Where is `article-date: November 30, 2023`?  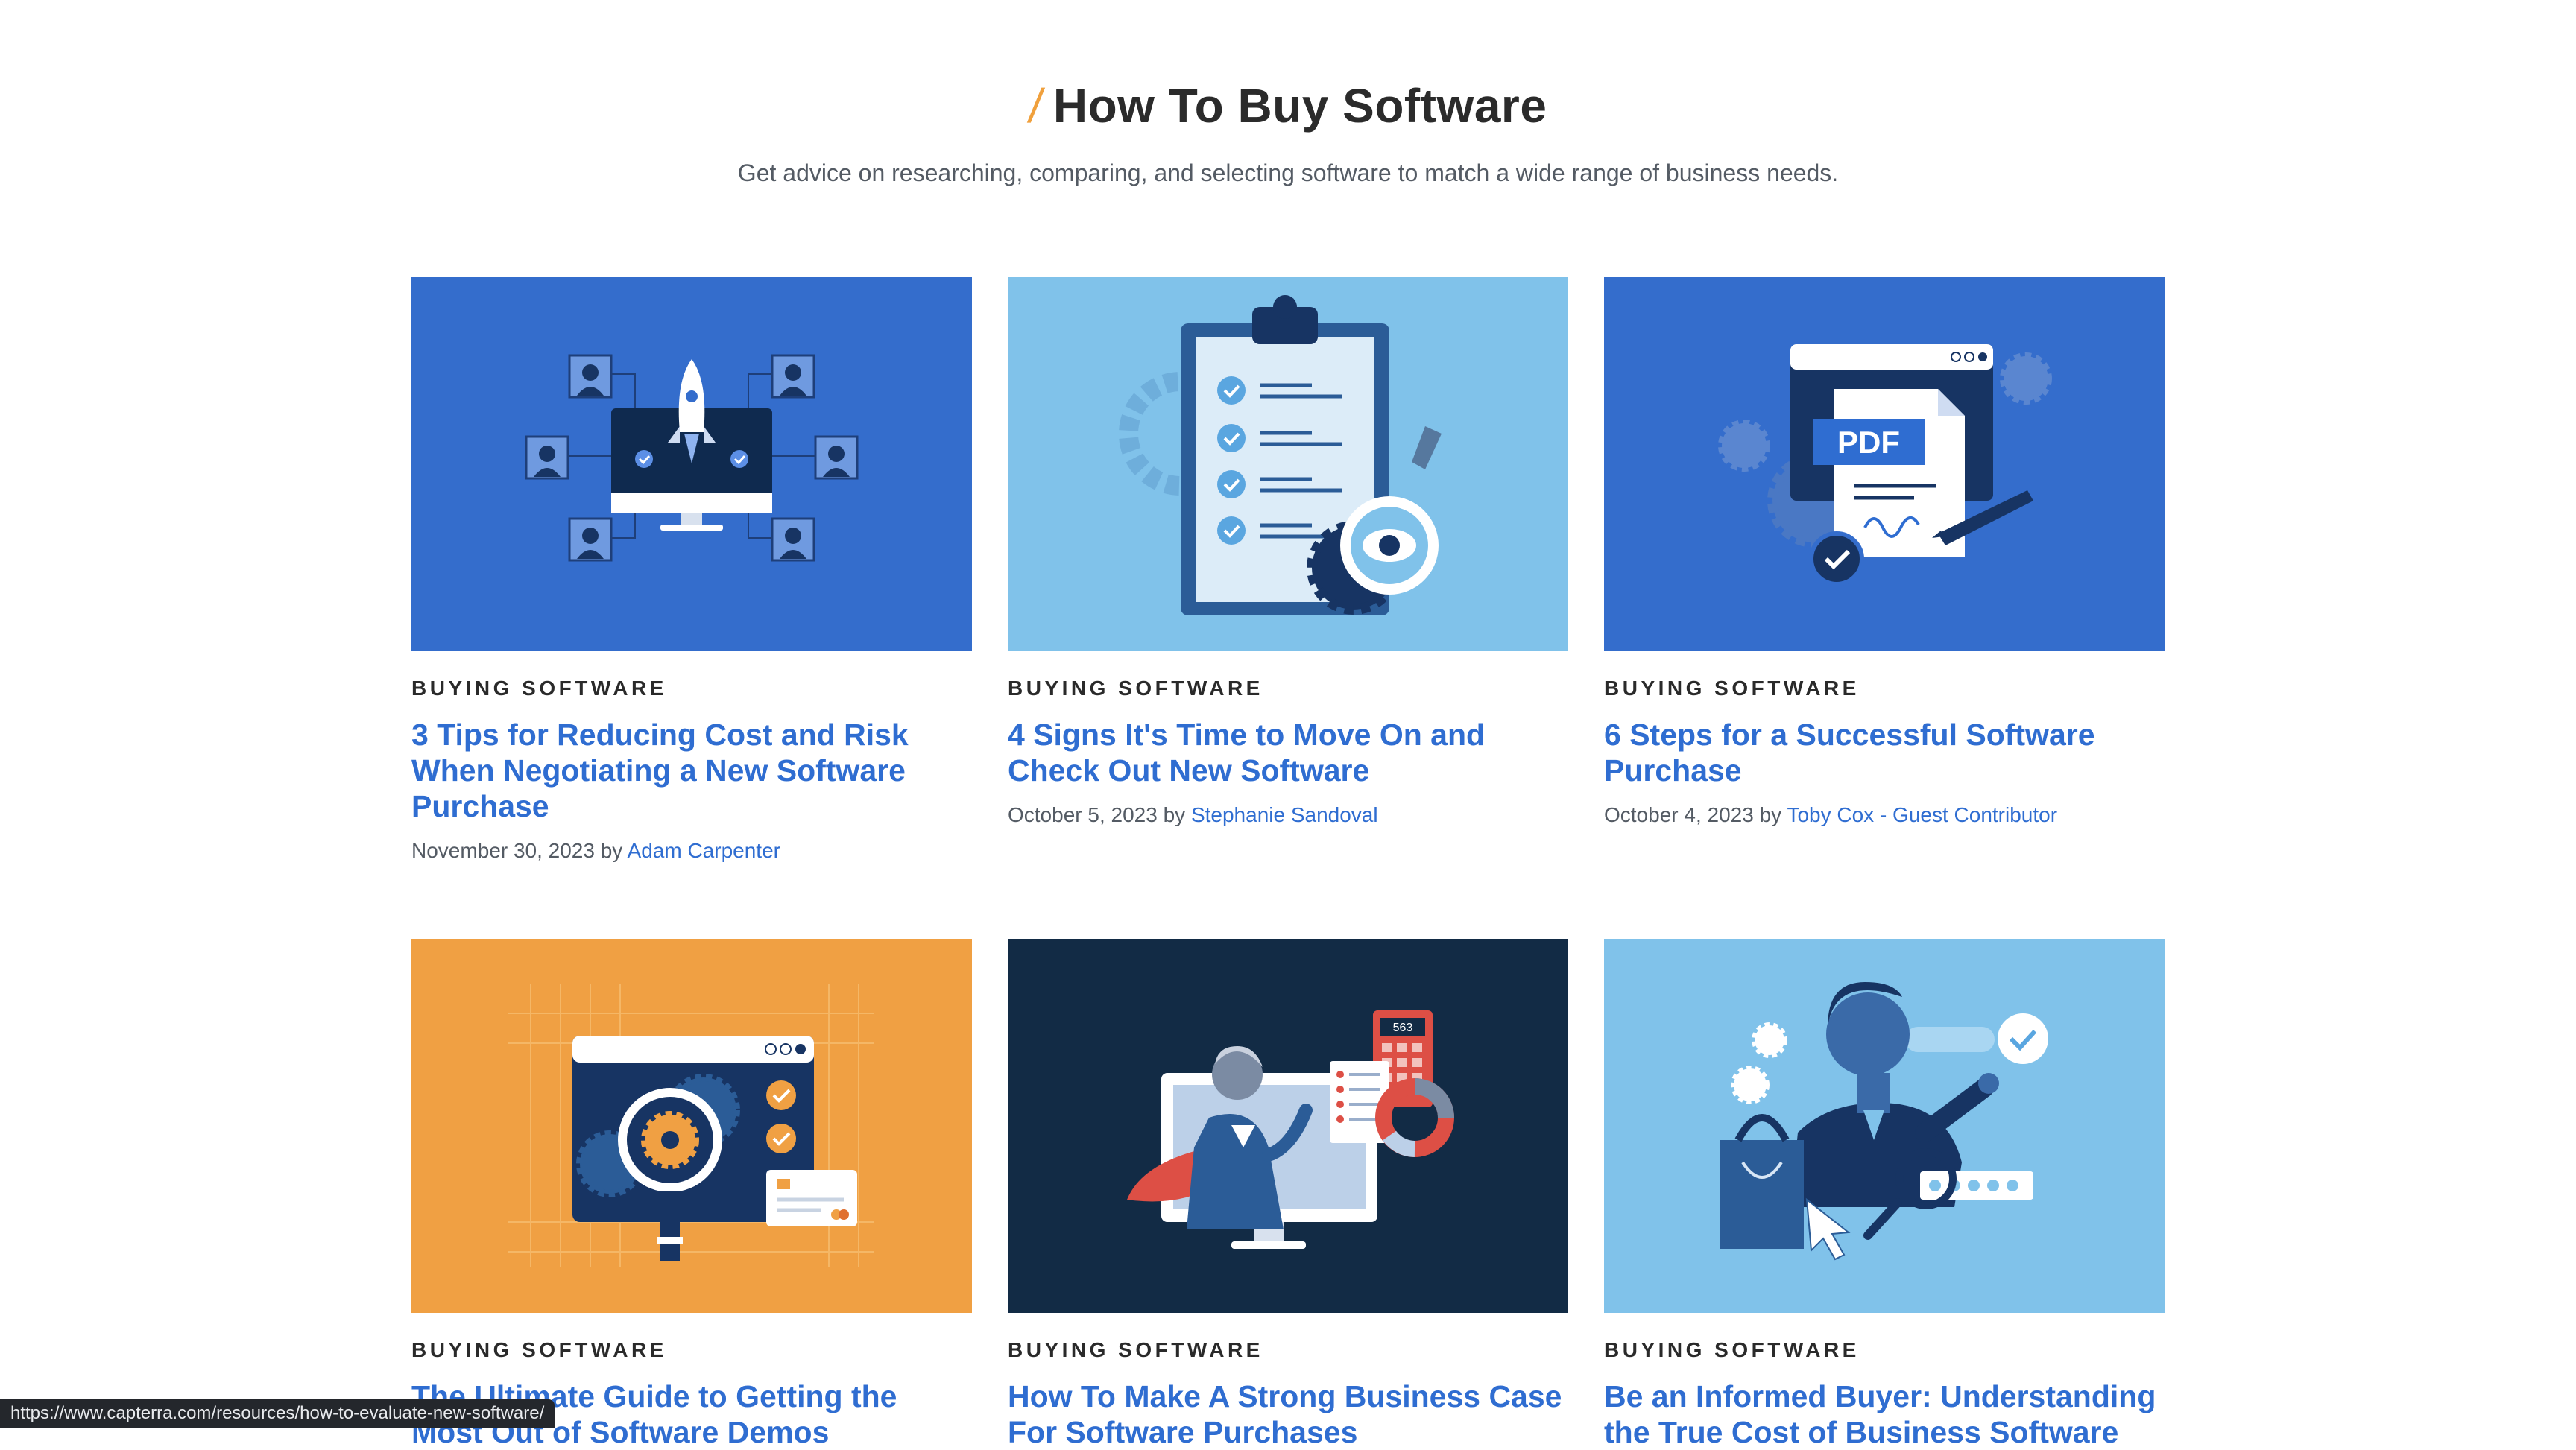
article-date: November 30, 2023 is located at coordinates (503, 850).